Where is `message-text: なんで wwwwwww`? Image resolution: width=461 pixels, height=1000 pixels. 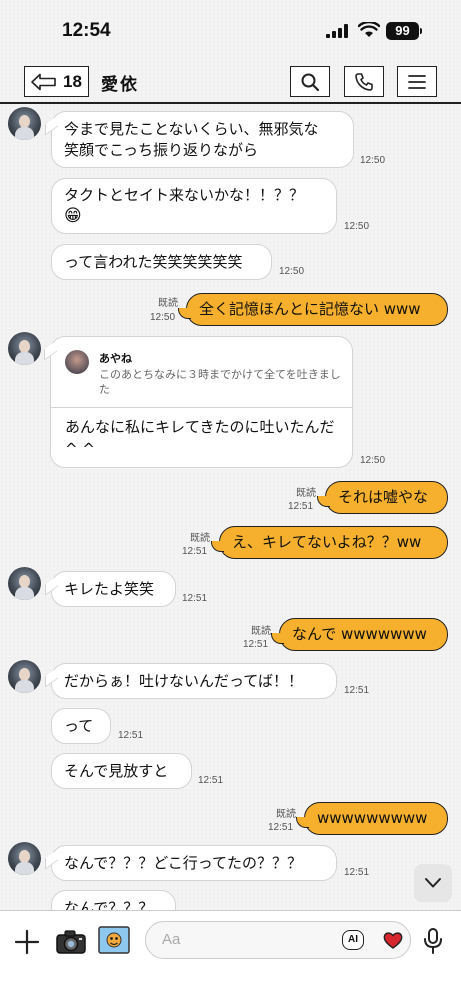
message-text: なんで wwwwwww is located at coordinates (359, 634).